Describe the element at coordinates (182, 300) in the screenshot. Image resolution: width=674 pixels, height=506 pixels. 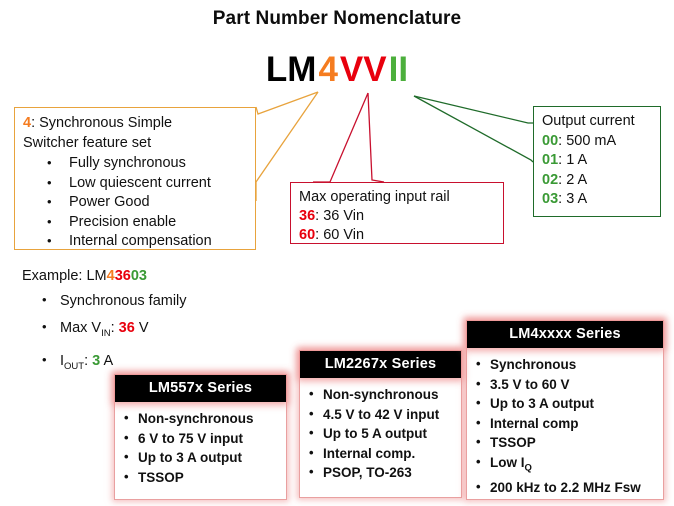
I see `list-item: Synchronous family` at that location.